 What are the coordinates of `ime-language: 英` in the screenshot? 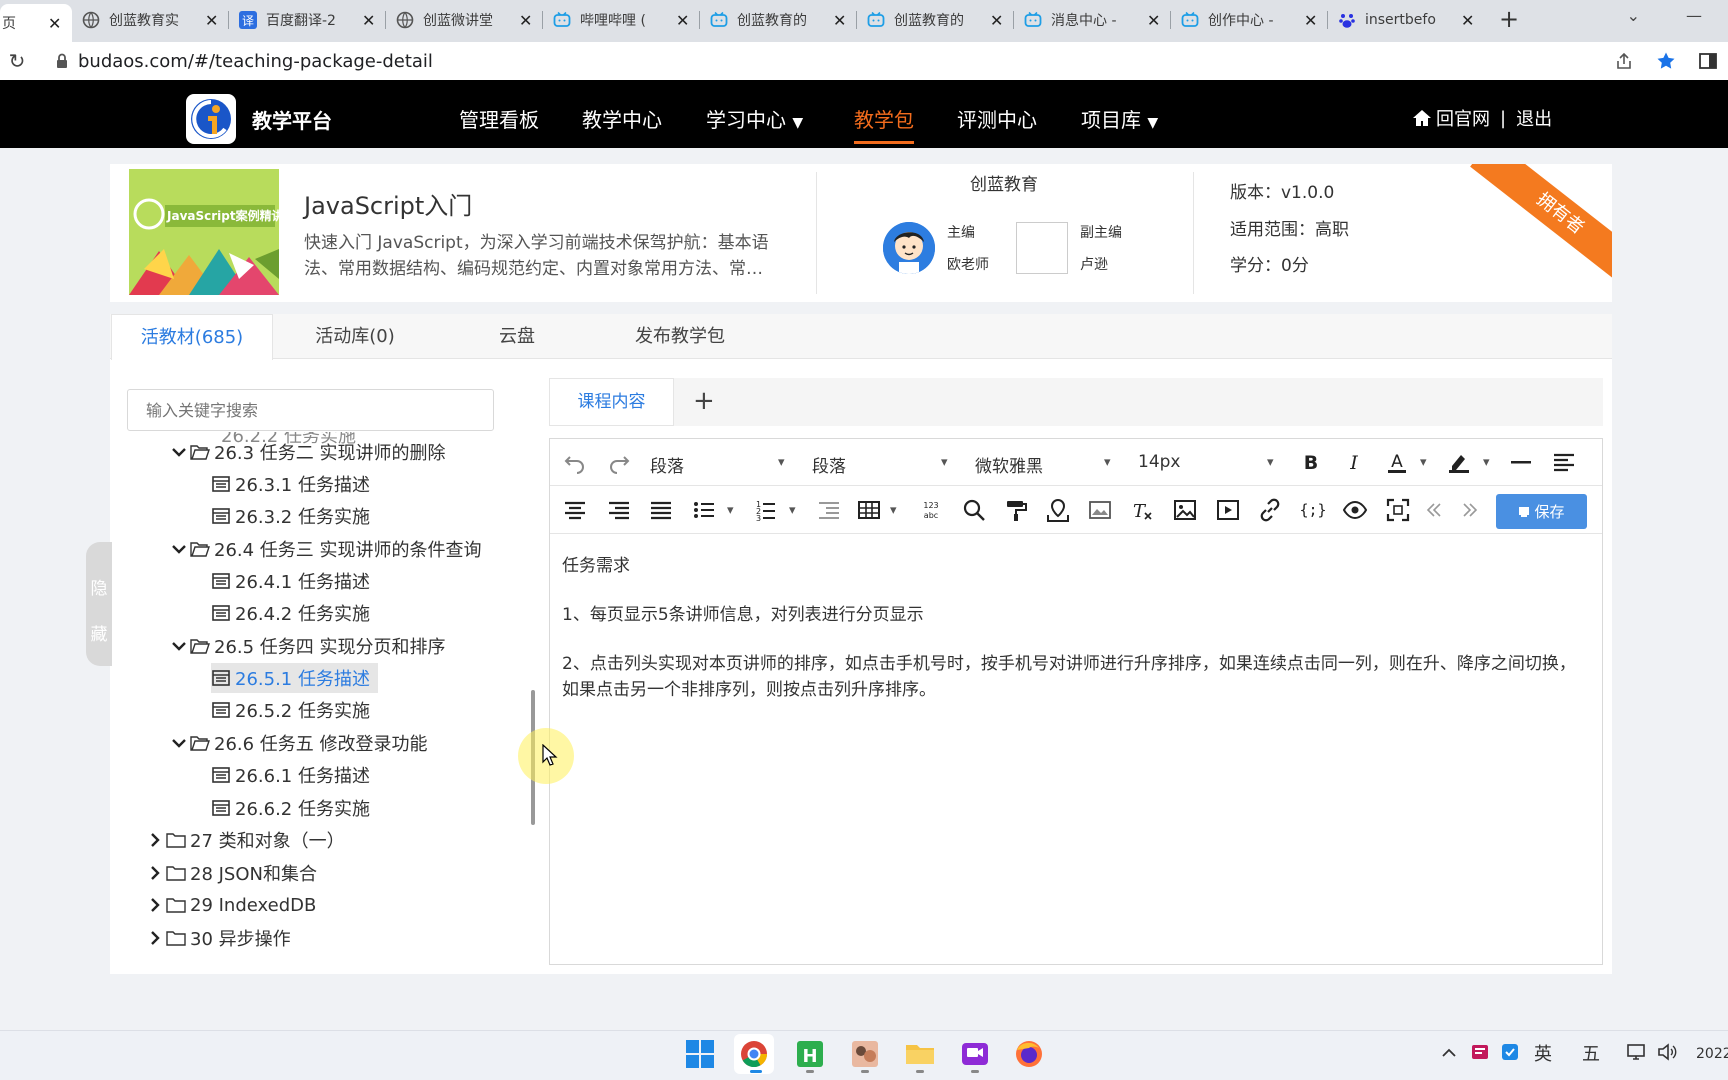 It's located at (1543, 1053).